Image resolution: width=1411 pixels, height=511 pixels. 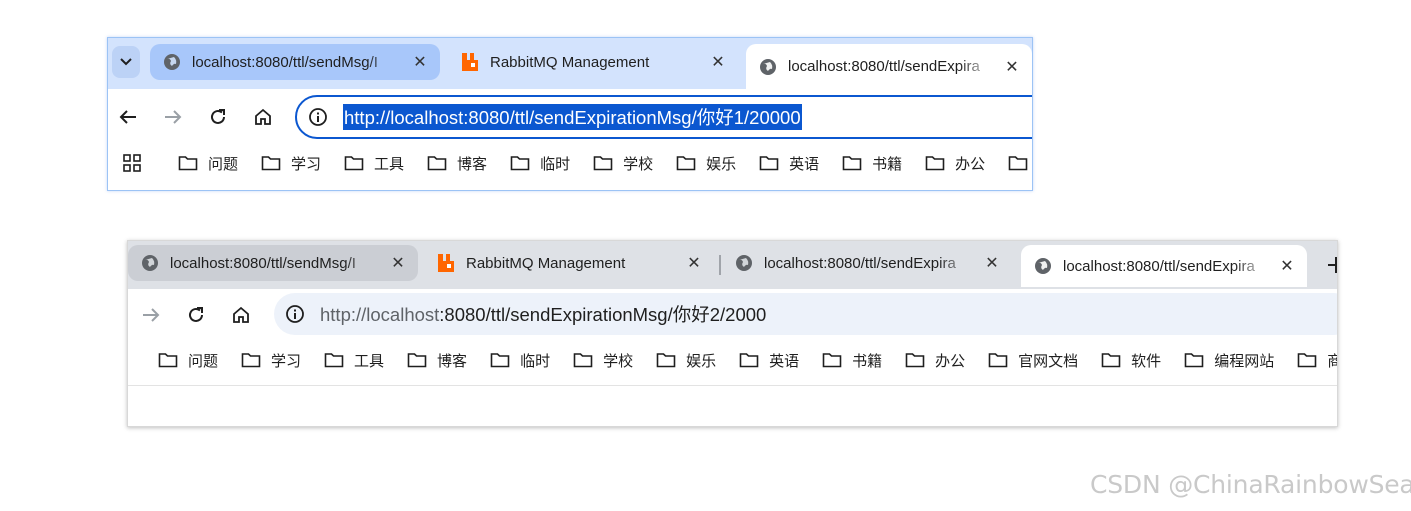 I want to click on bookmark-label: 学校, so click(x=618, y=361).